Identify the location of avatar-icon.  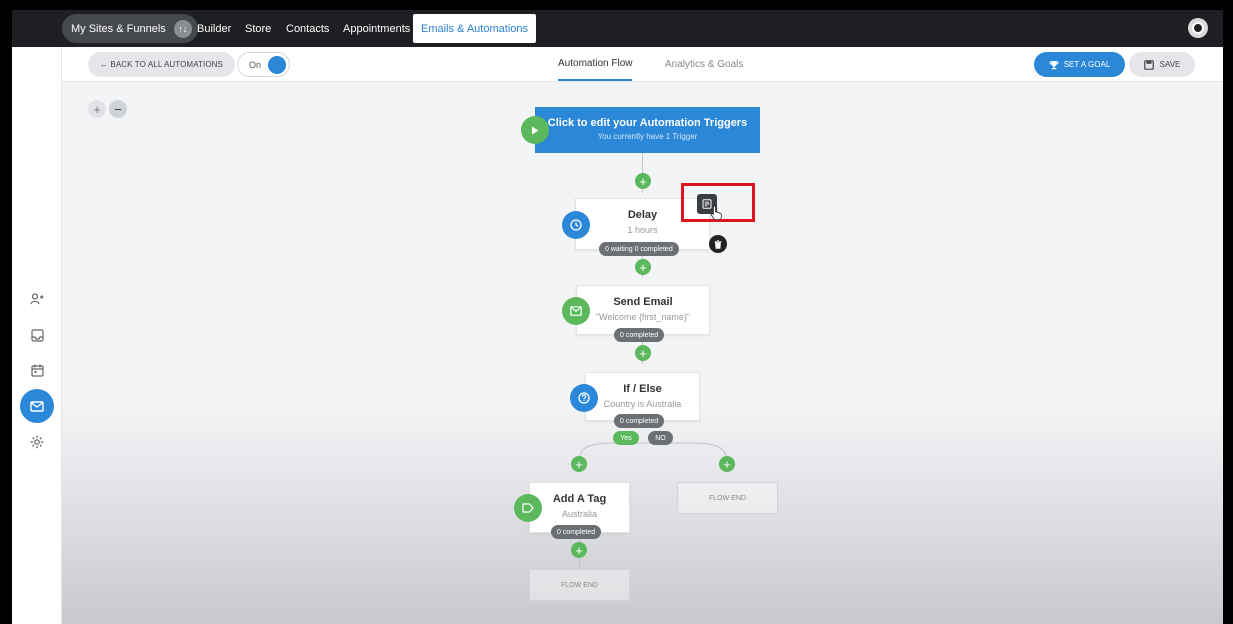
(1198, 28).